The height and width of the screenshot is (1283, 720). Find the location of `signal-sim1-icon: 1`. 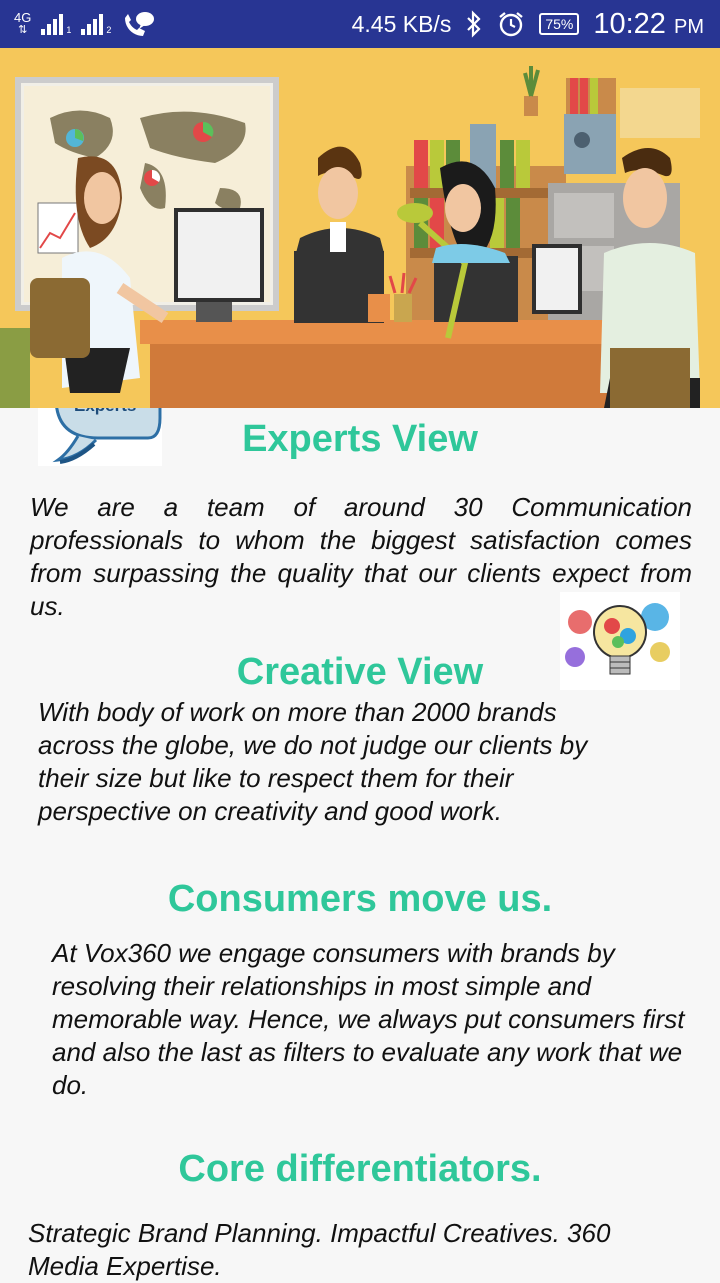

signal-sim1-icon: 1 is located at coordinates (56, 24).